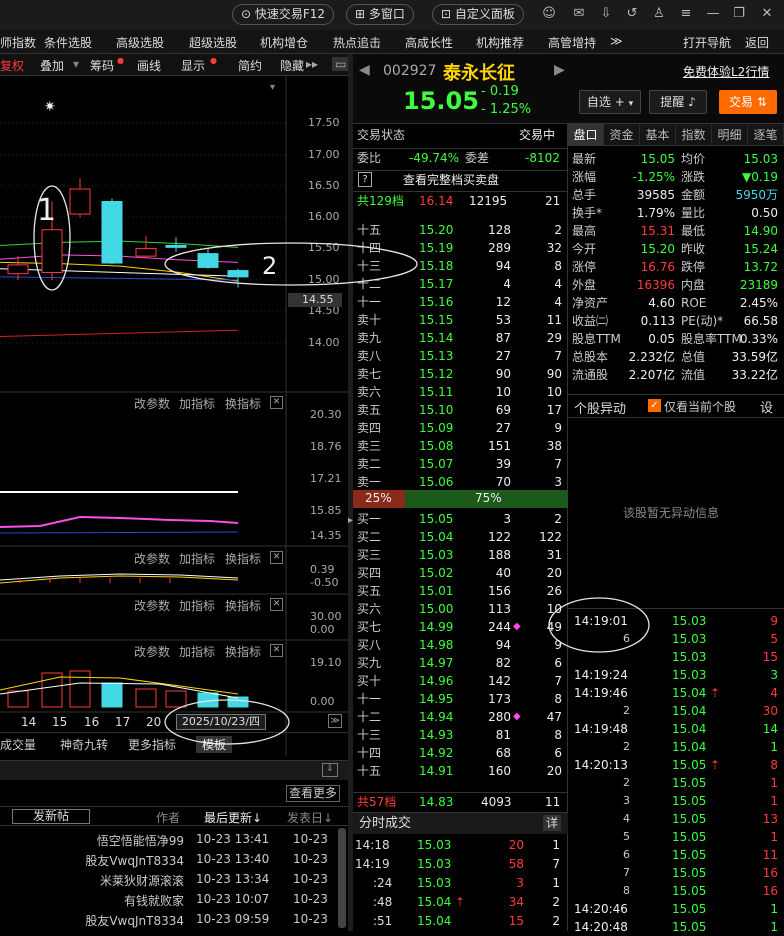  What do you see at coordinates (757, 42) in the screenshot?
I see `menu-item: 返回` at bounding box center [757, 42].